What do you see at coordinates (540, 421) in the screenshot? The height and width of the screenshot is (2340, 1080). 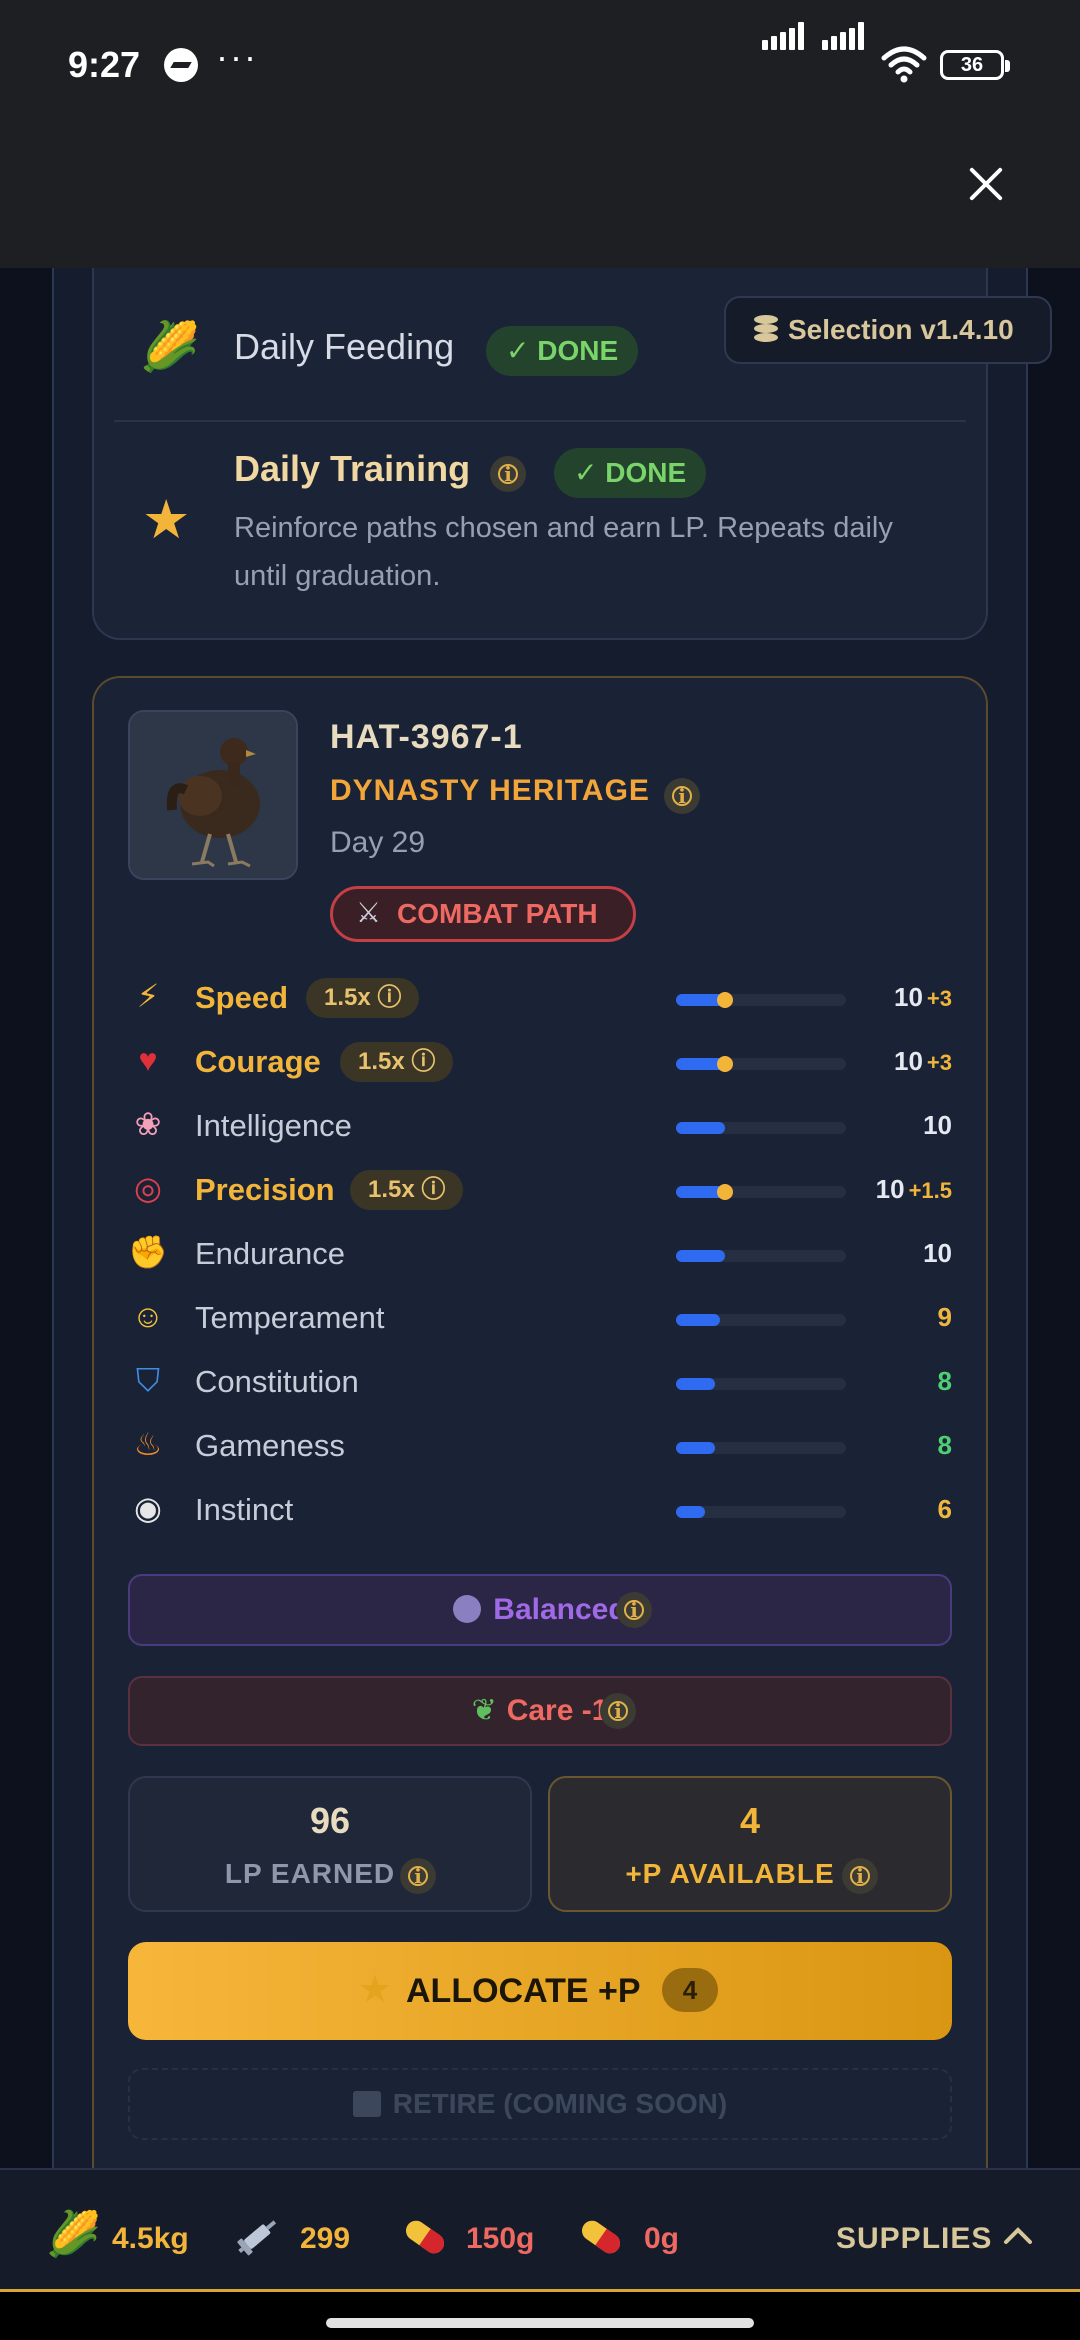 I see `daily-divider` at bounding box center [540, 421].